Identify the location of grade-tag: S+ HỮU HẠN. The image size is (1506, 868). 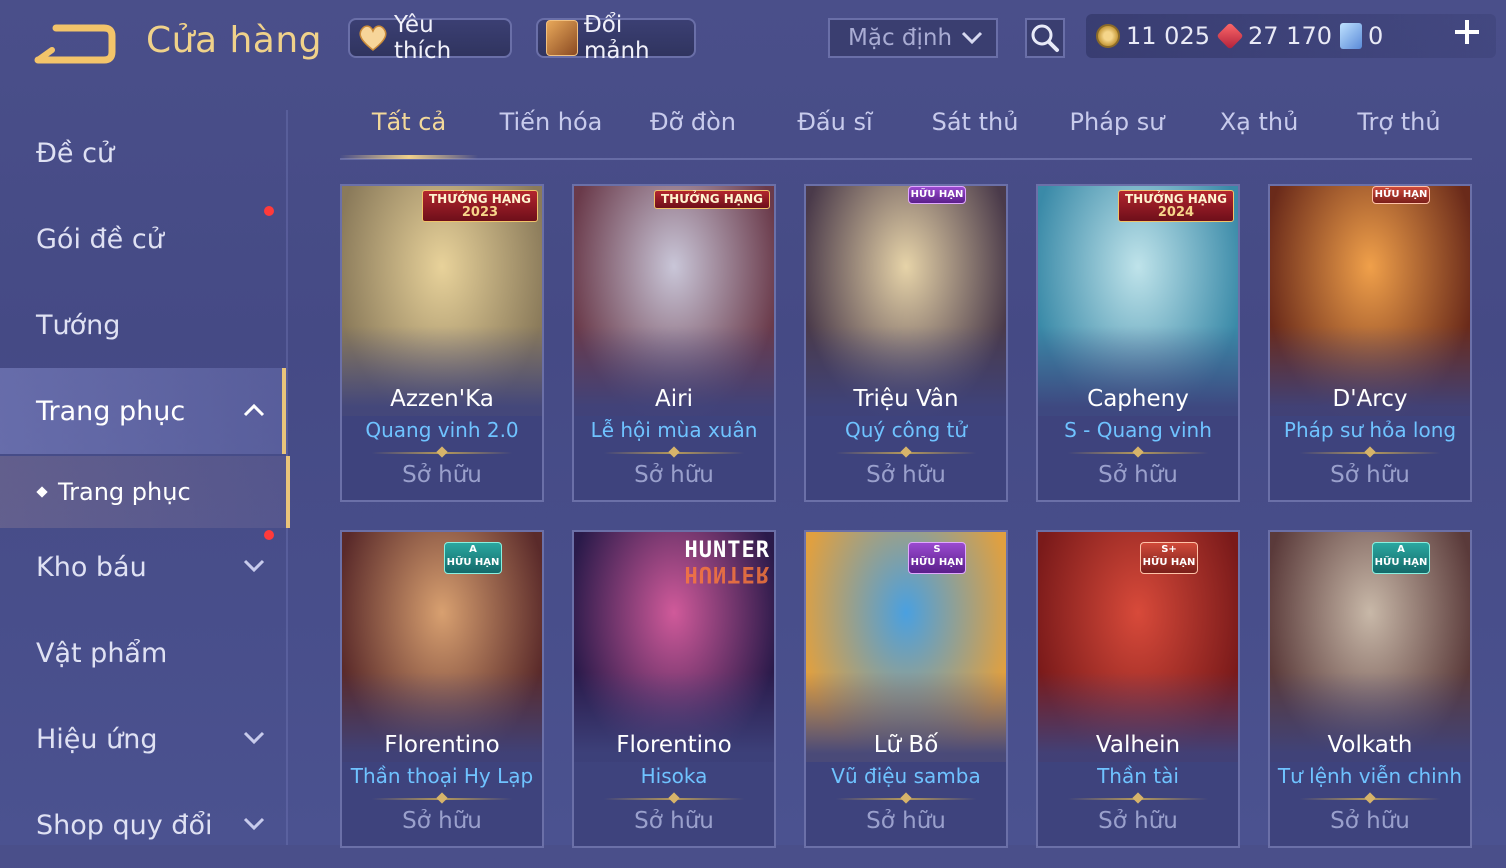
(1169, 558).